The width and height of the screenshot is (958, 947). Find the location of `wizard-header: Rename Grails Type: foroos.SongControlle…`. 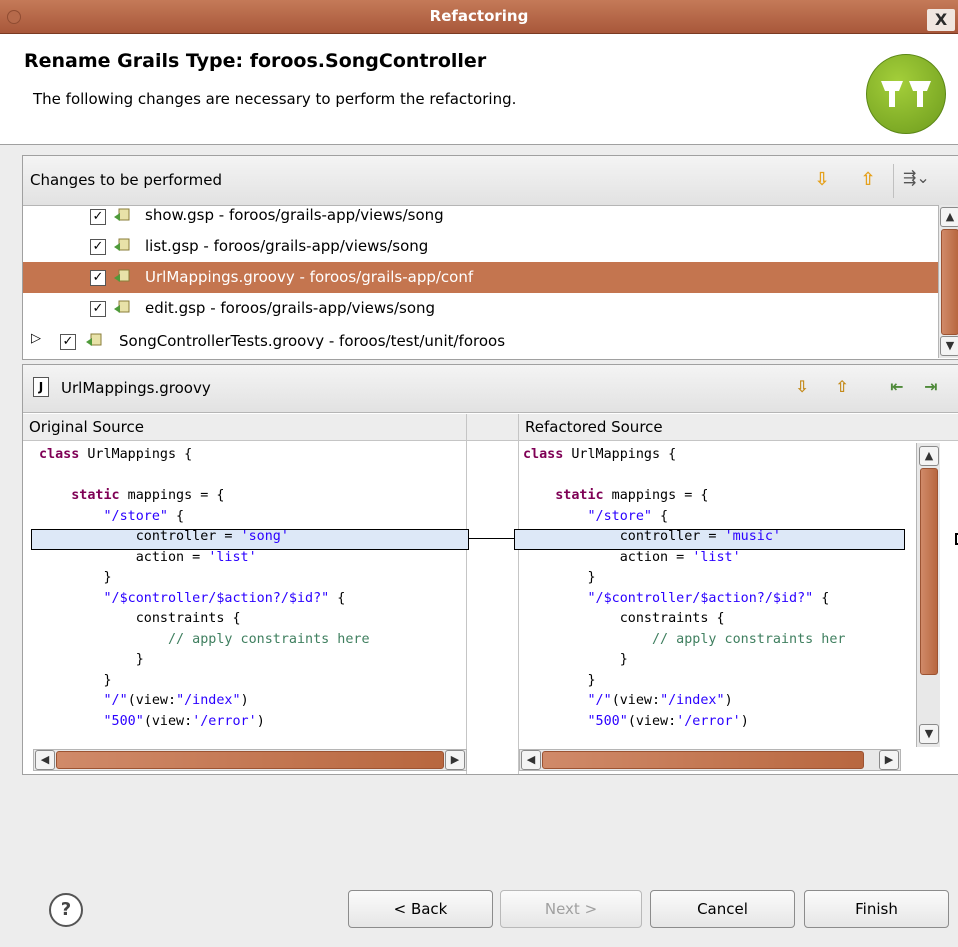

wizard-header: Rename Grails Type: foroos.SongControlle… is located at coordinates (479, 89).